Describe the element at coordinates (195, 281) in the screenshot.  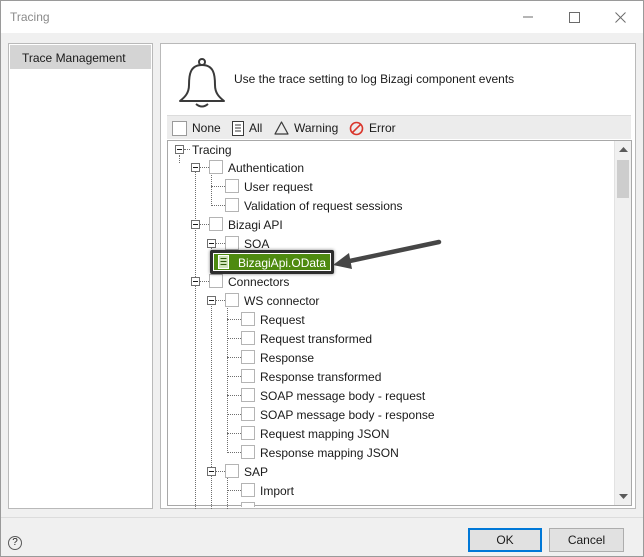
I see `collapse-connectors-toggle` at that location.